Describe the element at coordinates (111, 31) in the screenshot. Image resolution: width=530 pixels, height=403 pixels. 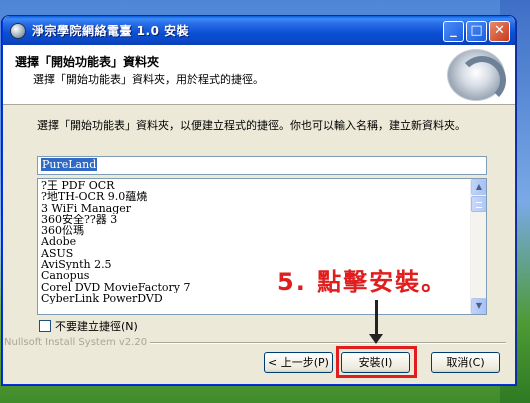
I see `window-title: 淨宗學院網絡電臺 1.0 安裝` at that location.